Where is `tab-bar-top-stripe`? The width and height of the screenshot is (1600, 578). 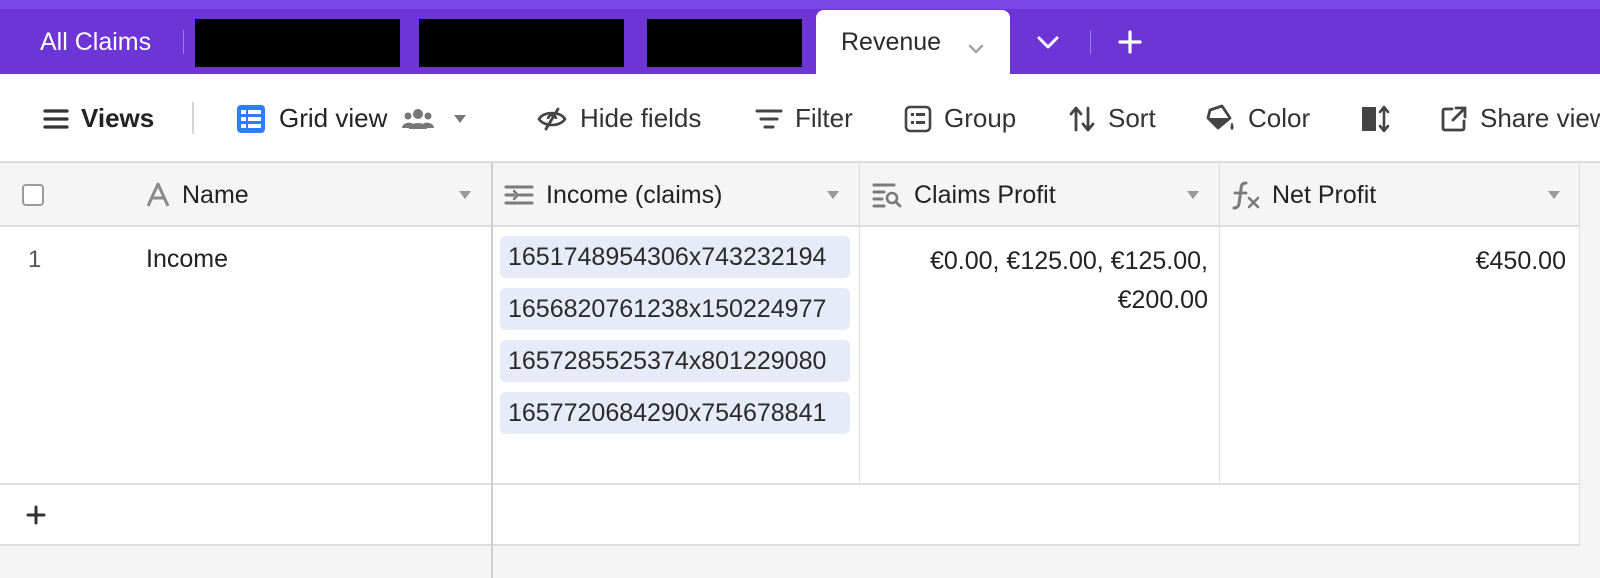
tab-bar-top-stripe is located at coordinates (800, 4).